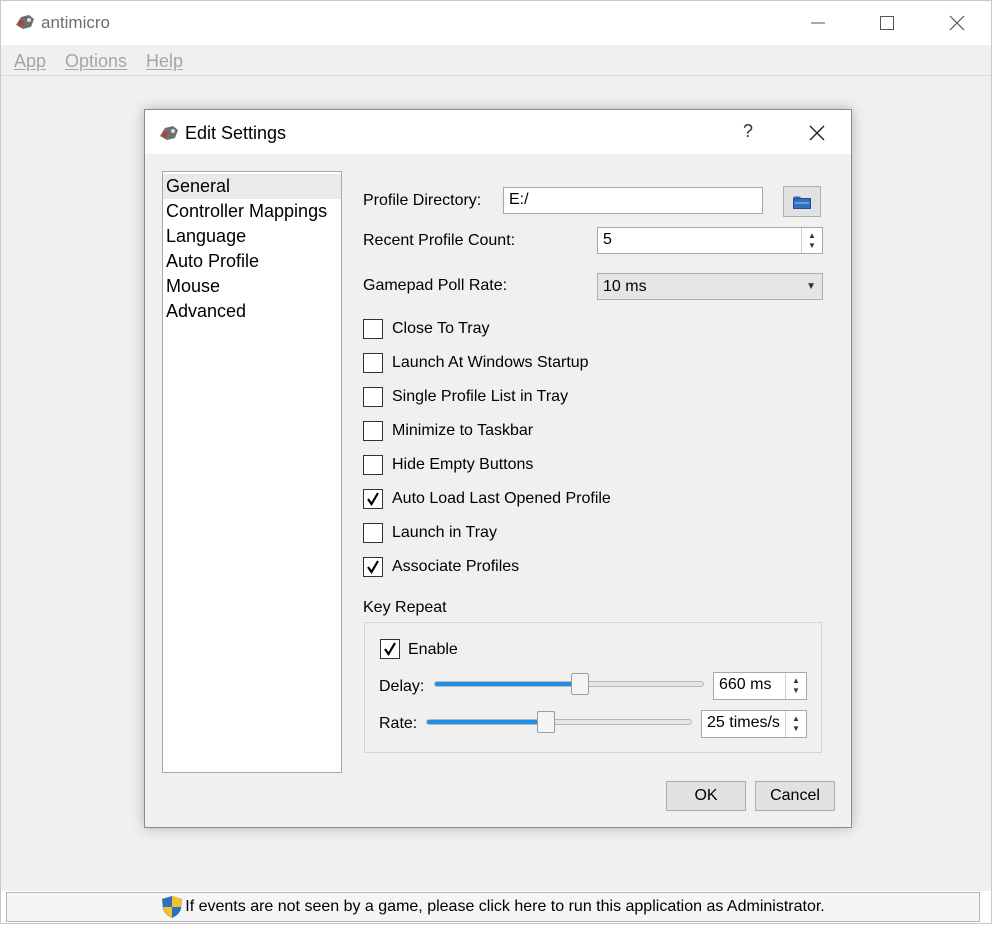 The height and width of the screenshot is (925, 994). What do you see at coordinates (487, 722) in the screenshot?
I see `rate-slider-fill` at bounding box center [487, 722].